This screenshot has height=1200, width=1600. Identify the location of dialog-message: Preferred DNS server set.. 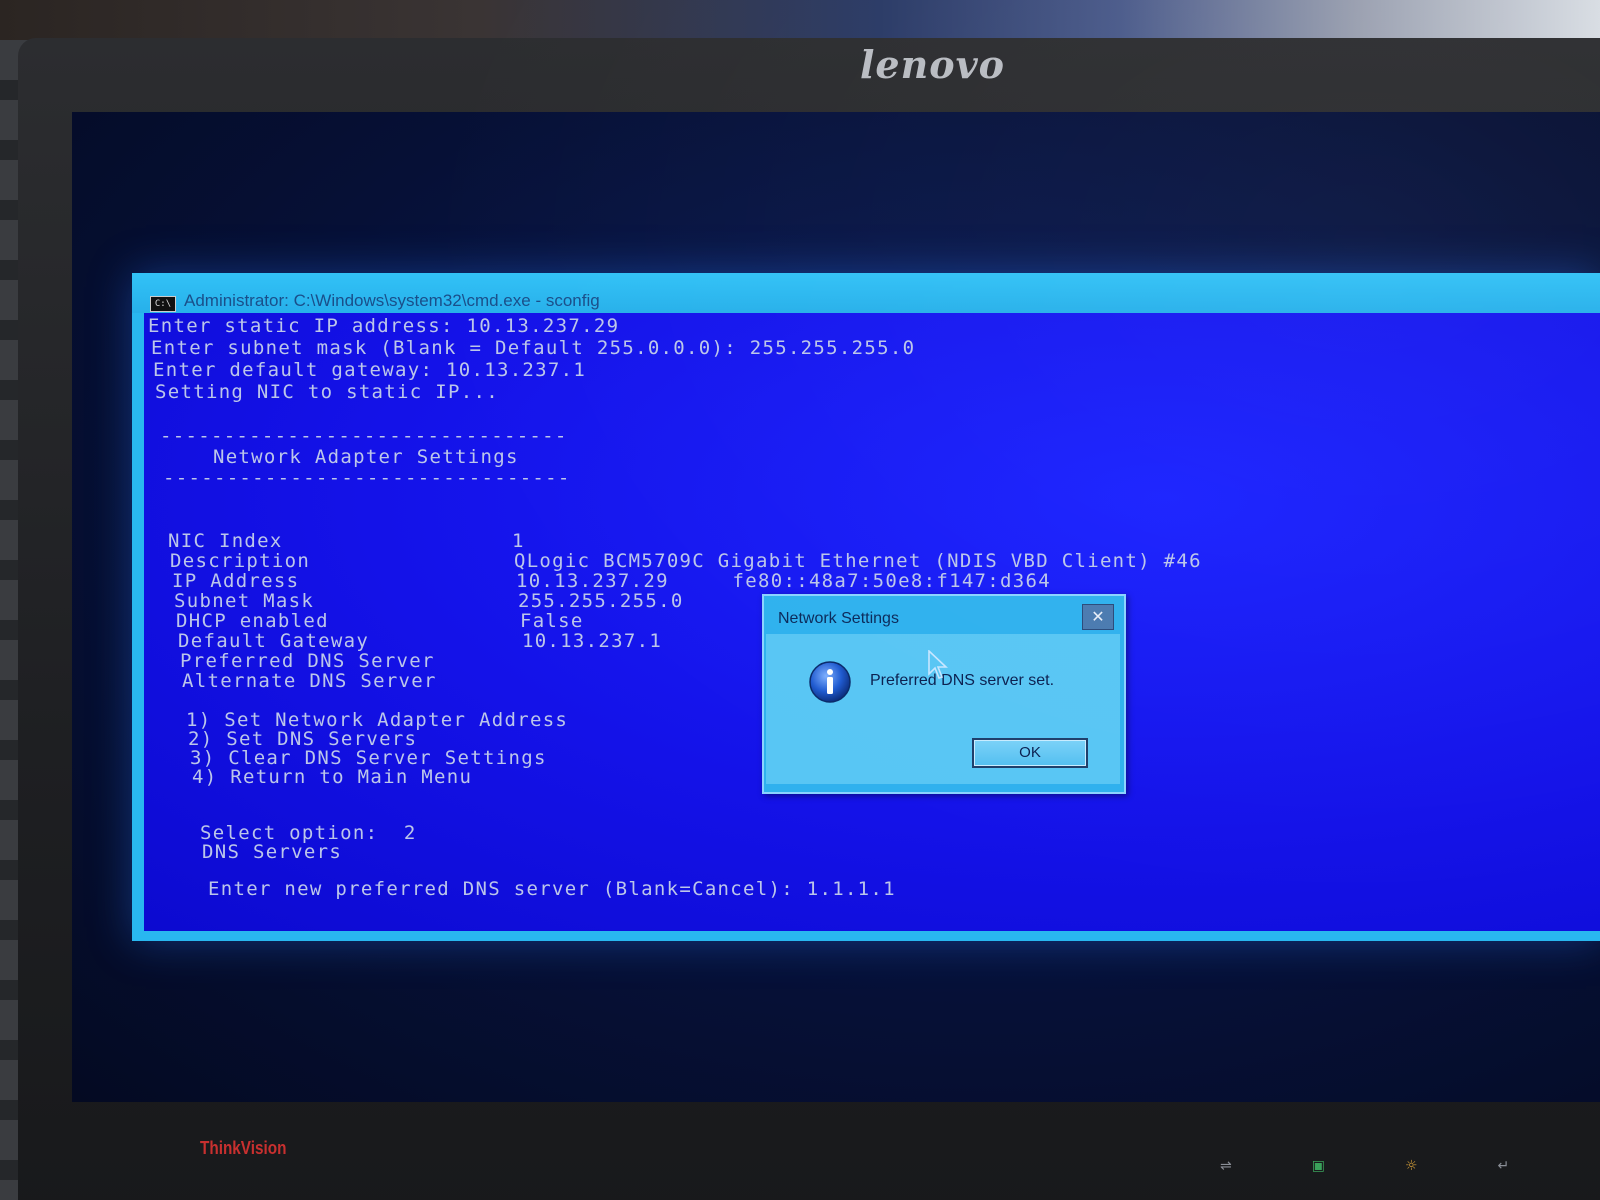
(962, 680).